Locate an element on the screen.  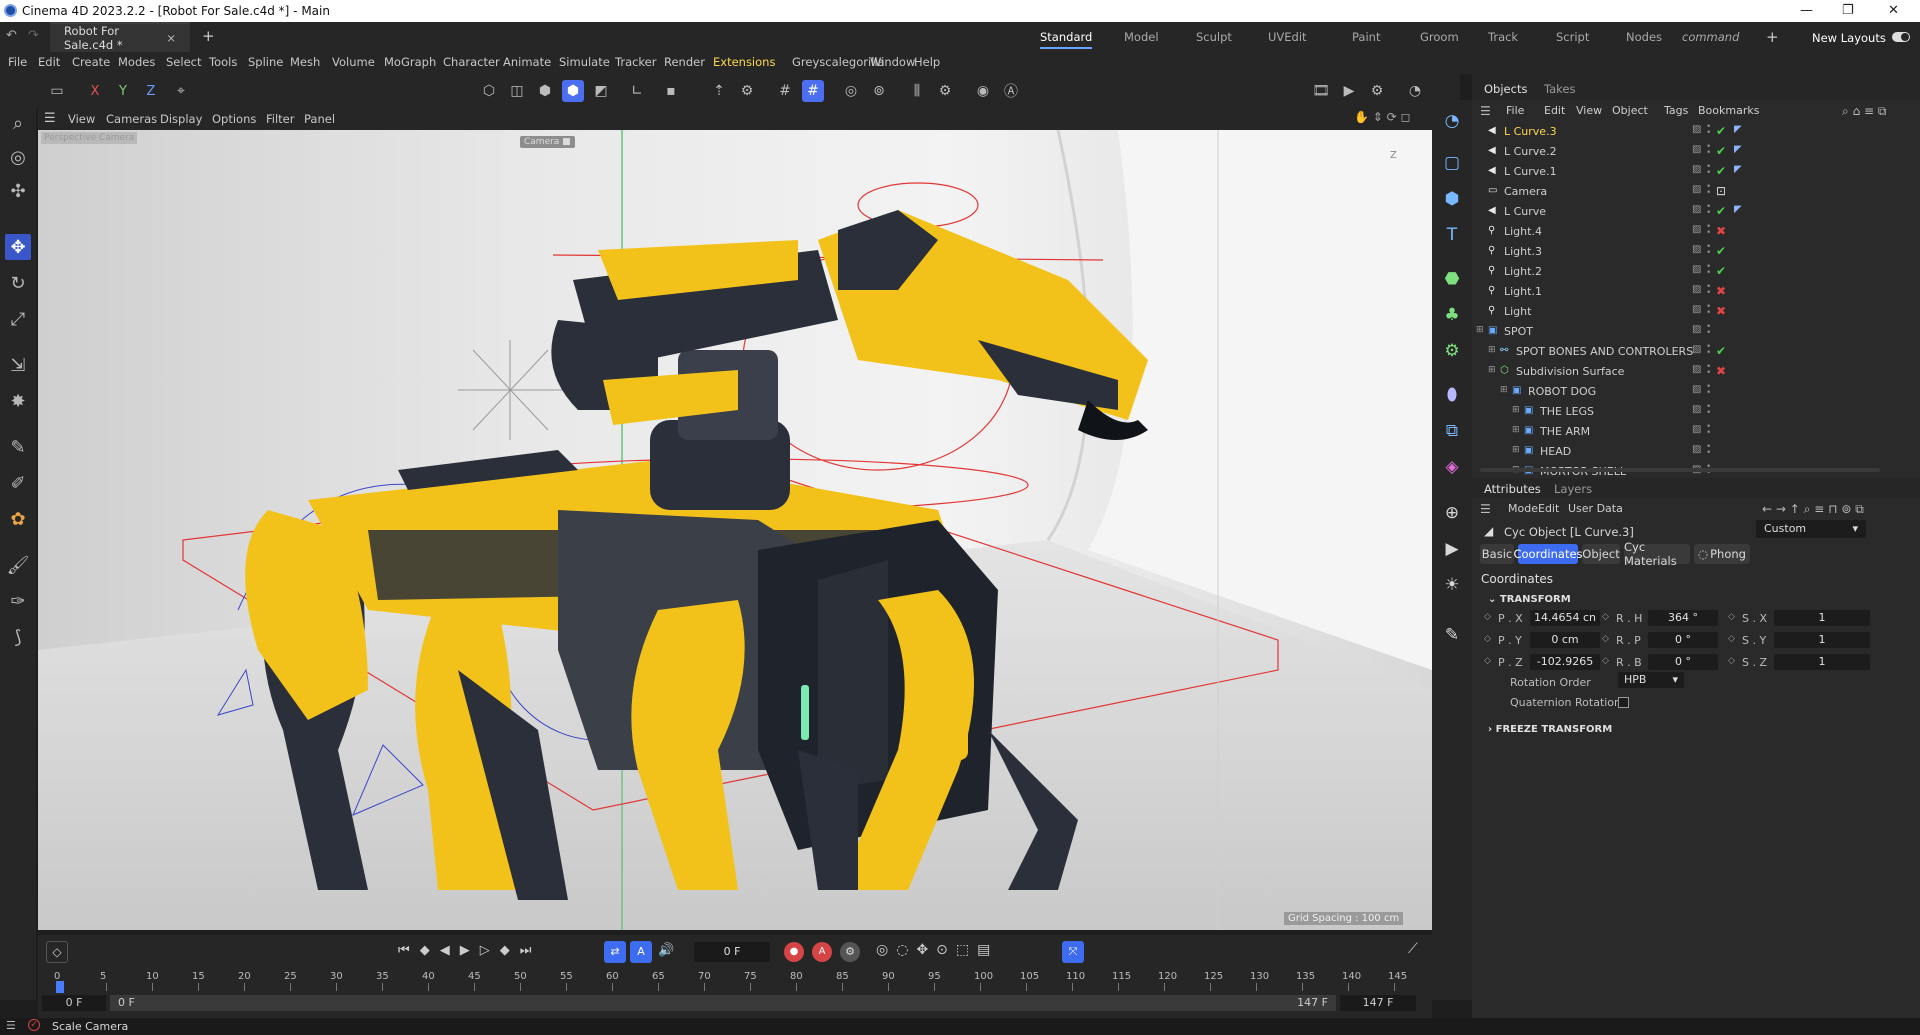
attributes-menu-mode: Mode is located at coordinates (1523, 508).